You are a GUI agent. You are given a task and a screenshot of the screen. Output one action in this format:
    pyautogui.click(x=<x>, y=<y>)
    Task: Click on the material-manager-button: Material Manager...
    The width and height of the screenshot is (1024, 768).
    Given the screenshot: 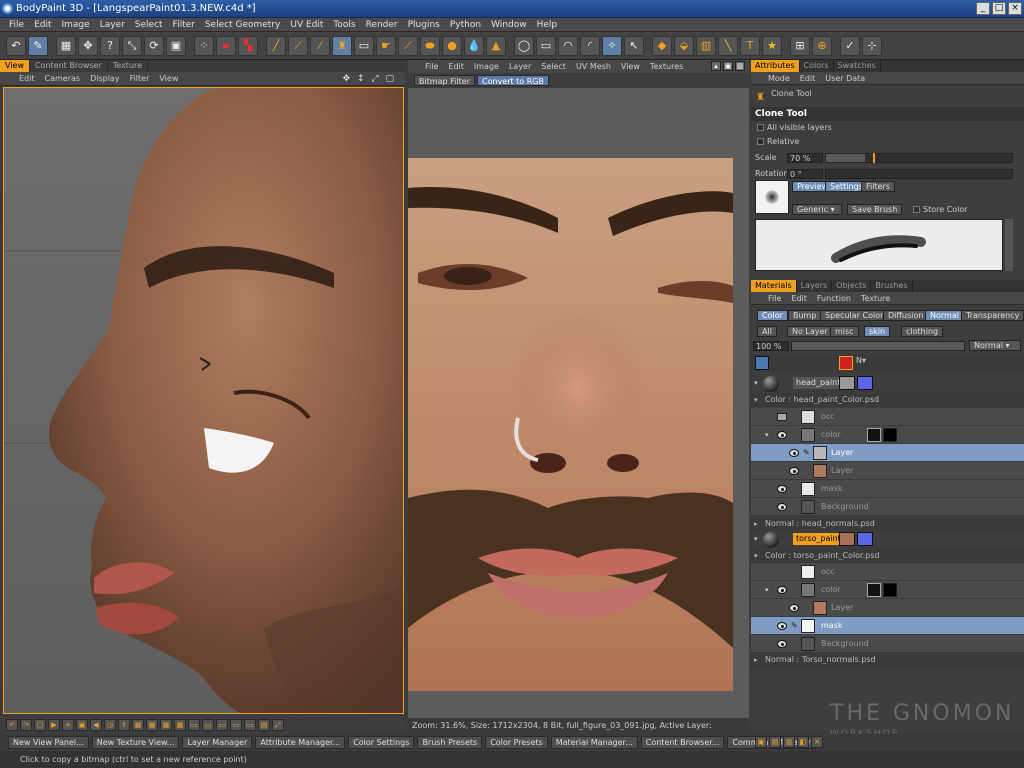 What is the action you would take?
    pyautogui.click(x=594, y=742)
    